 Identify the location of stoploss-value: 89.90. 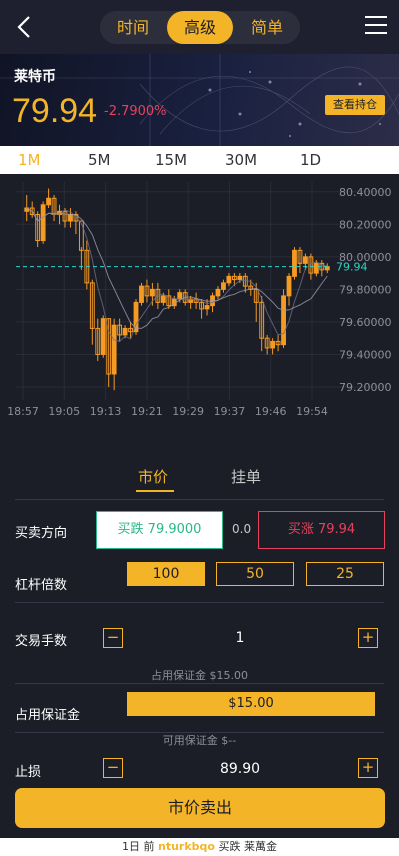
(240, 769).